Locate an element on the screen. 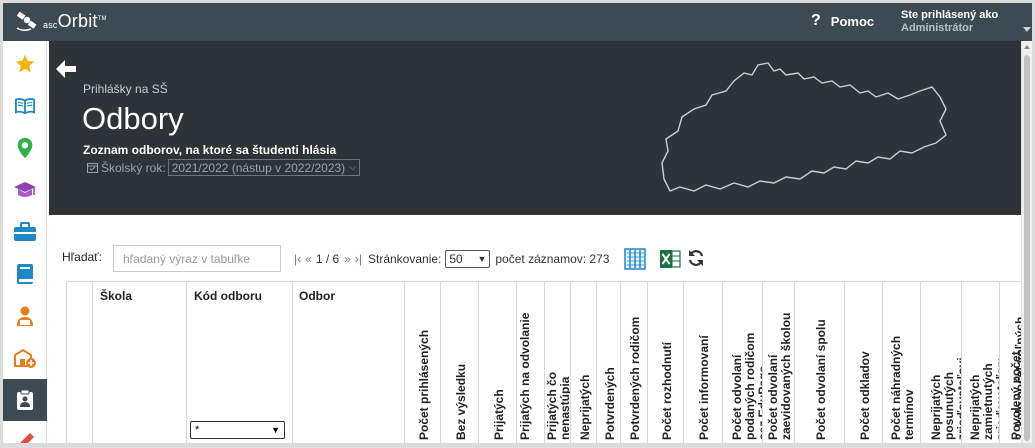 The image size is (1035, 448). column-header-label: Počet rozhodnutí is located at coordinates (667, 391).